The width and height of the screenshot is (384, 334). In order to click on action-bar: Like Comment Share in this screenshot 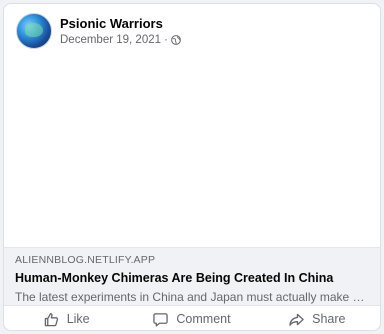, I will do `click(192, 318)`.